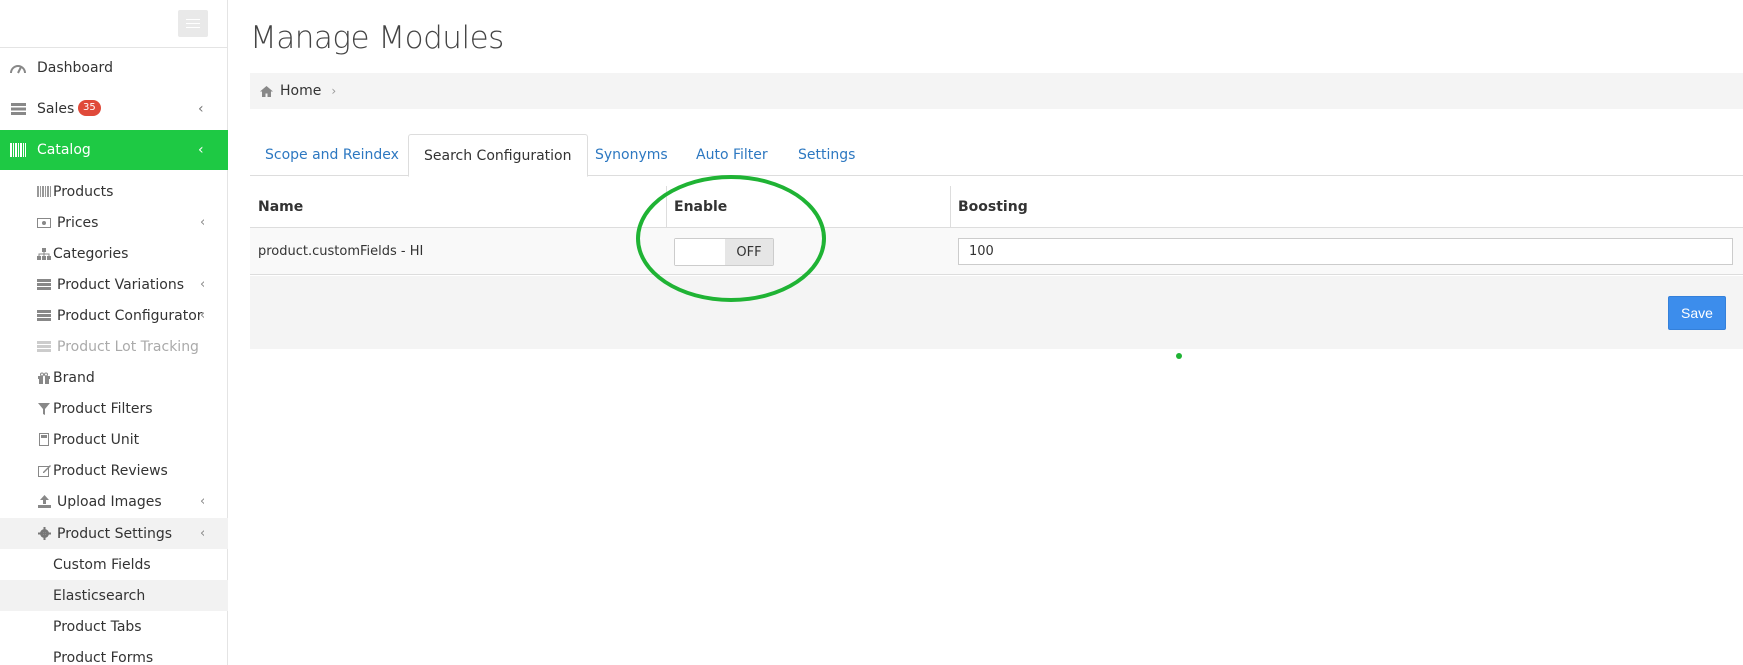 This screenshot has width=1743, height=665. What do you see at coordinates (44, 223) in the screenshot?
I see `money-icon` at bounding box center [44, 223].